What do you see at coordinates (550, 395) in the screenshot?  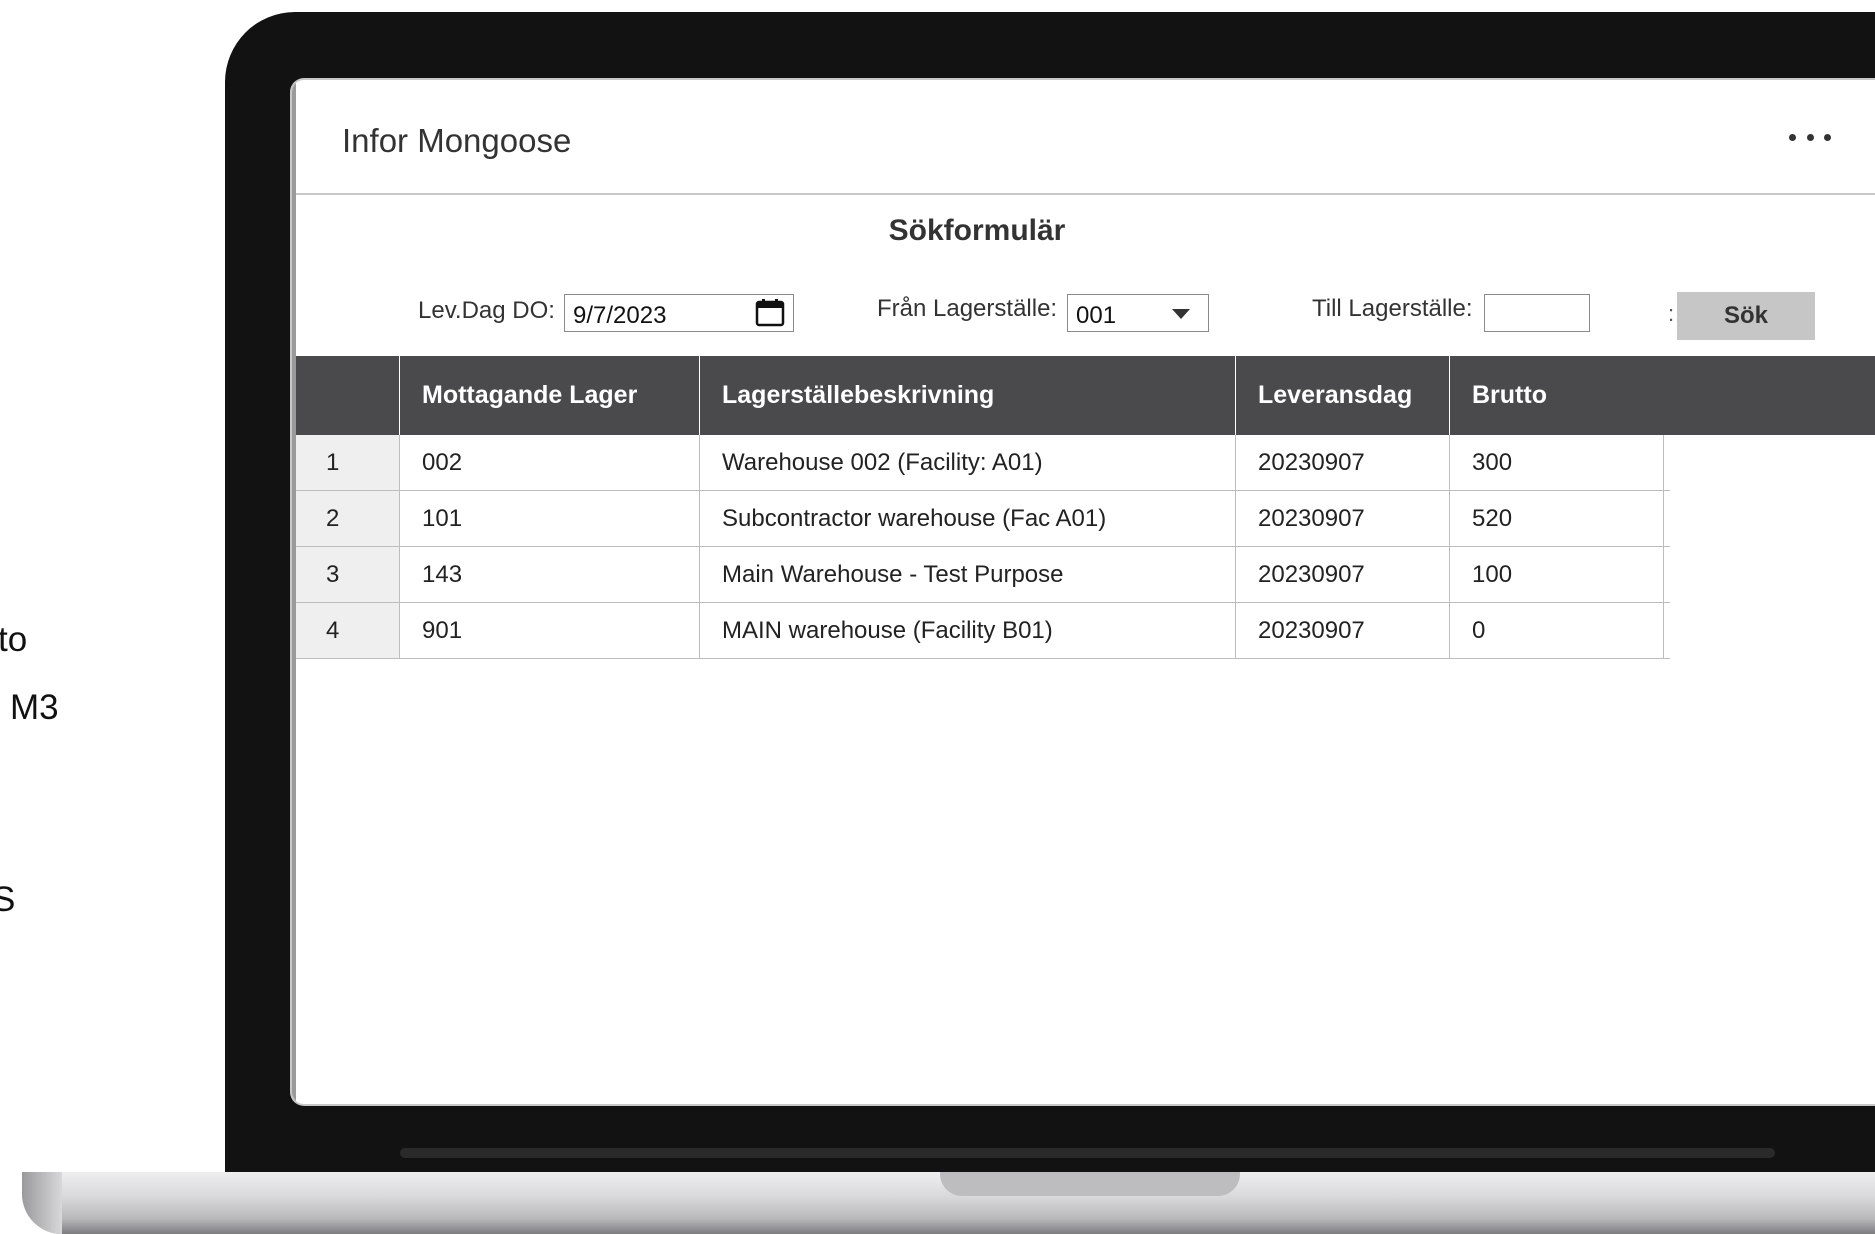 I see `column-header-mottagande-lager: Mottagande Lager` at bounding box center [550, 395].